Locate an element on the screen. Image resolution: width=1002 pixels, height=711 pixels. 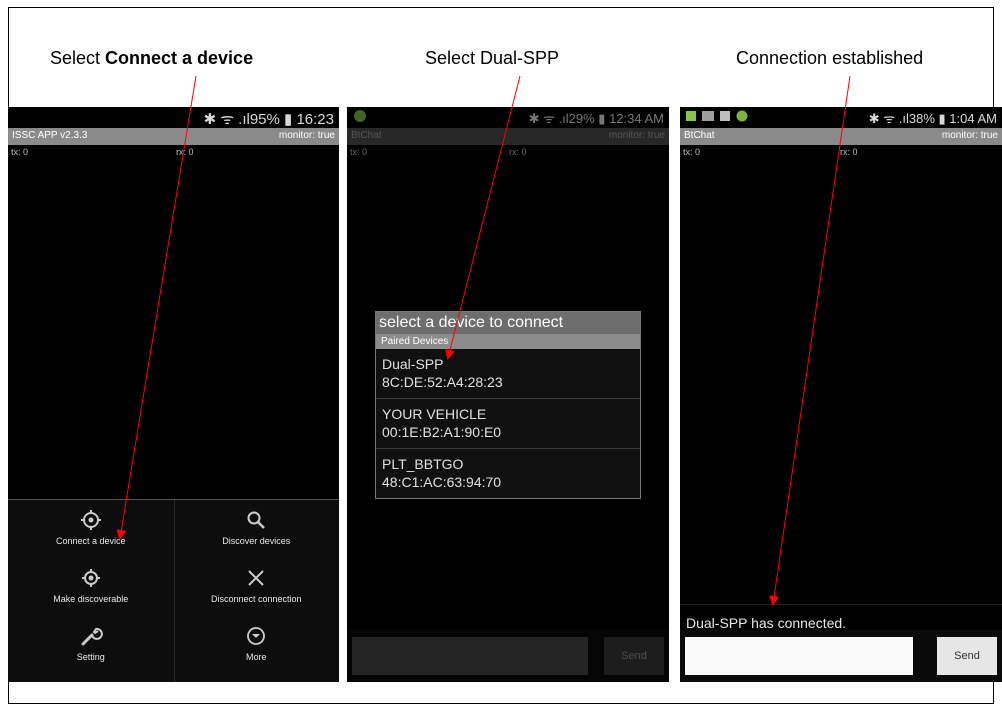
device-item-your-vehicle: YOUR VEHICLE 00:1E:B2:A1:90:E0 is located at coordinates (508, 424).